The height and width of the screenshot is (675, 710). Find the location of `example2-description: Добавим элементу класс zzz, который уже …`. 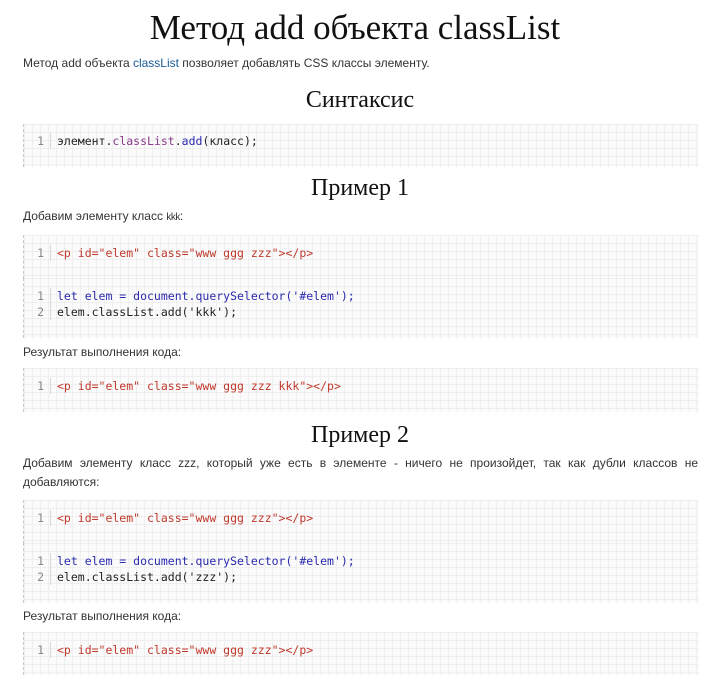

example2-description: Добавим элементу класс zzz, который уже … is located at coordinates (360, 472).